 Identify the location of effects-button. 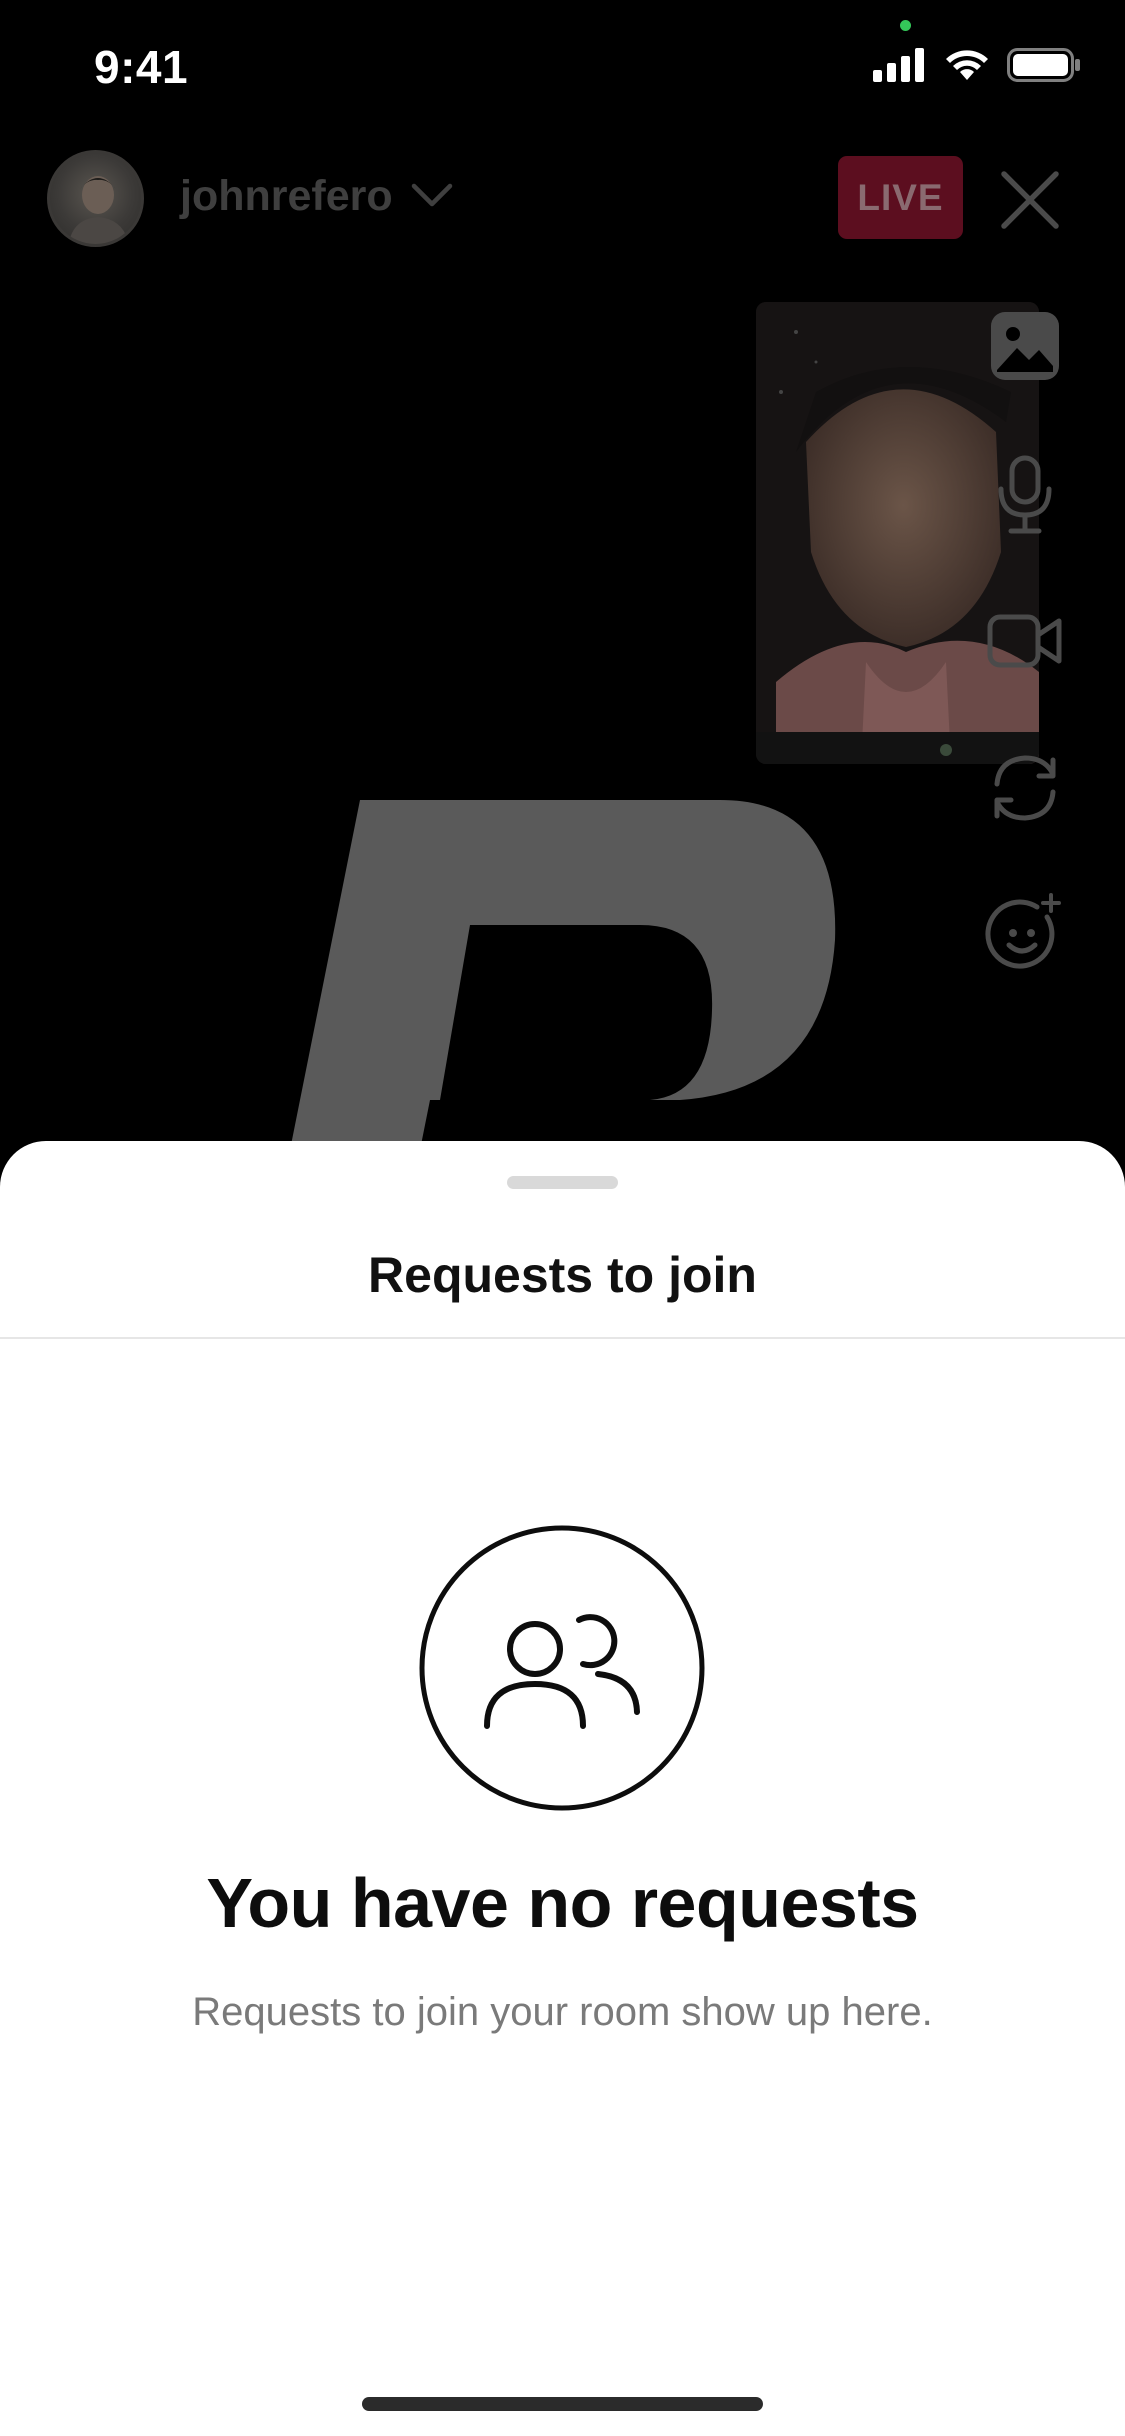
(1025, 933).